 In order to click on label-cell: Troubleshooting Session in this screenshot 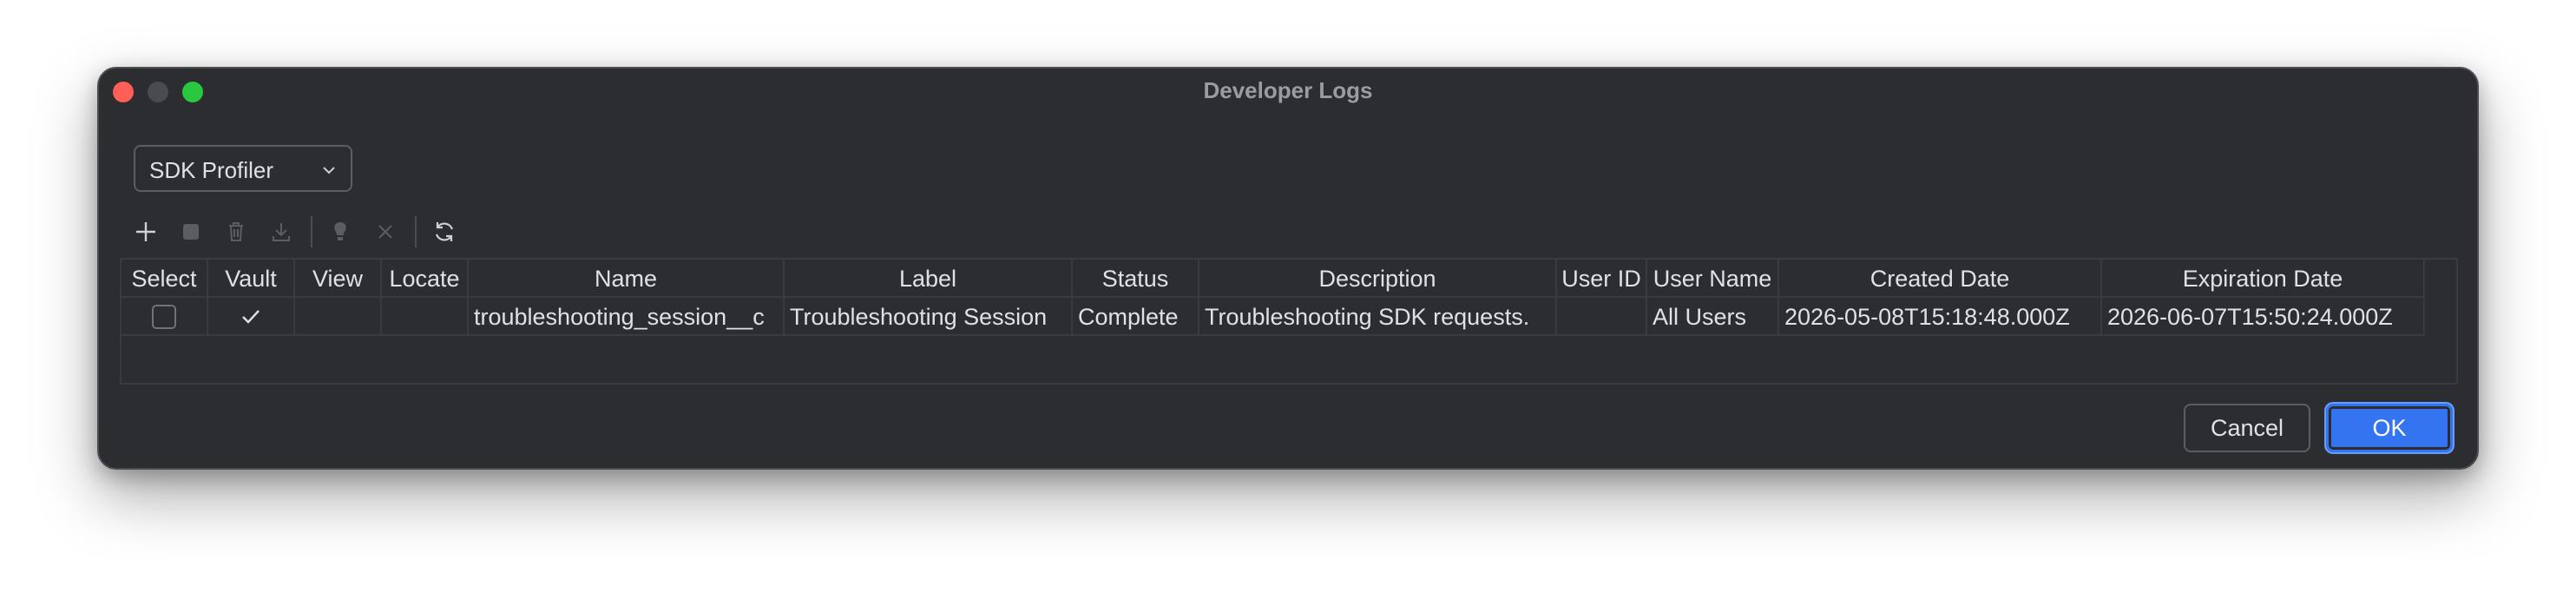, I will do `click(929, 317)`.